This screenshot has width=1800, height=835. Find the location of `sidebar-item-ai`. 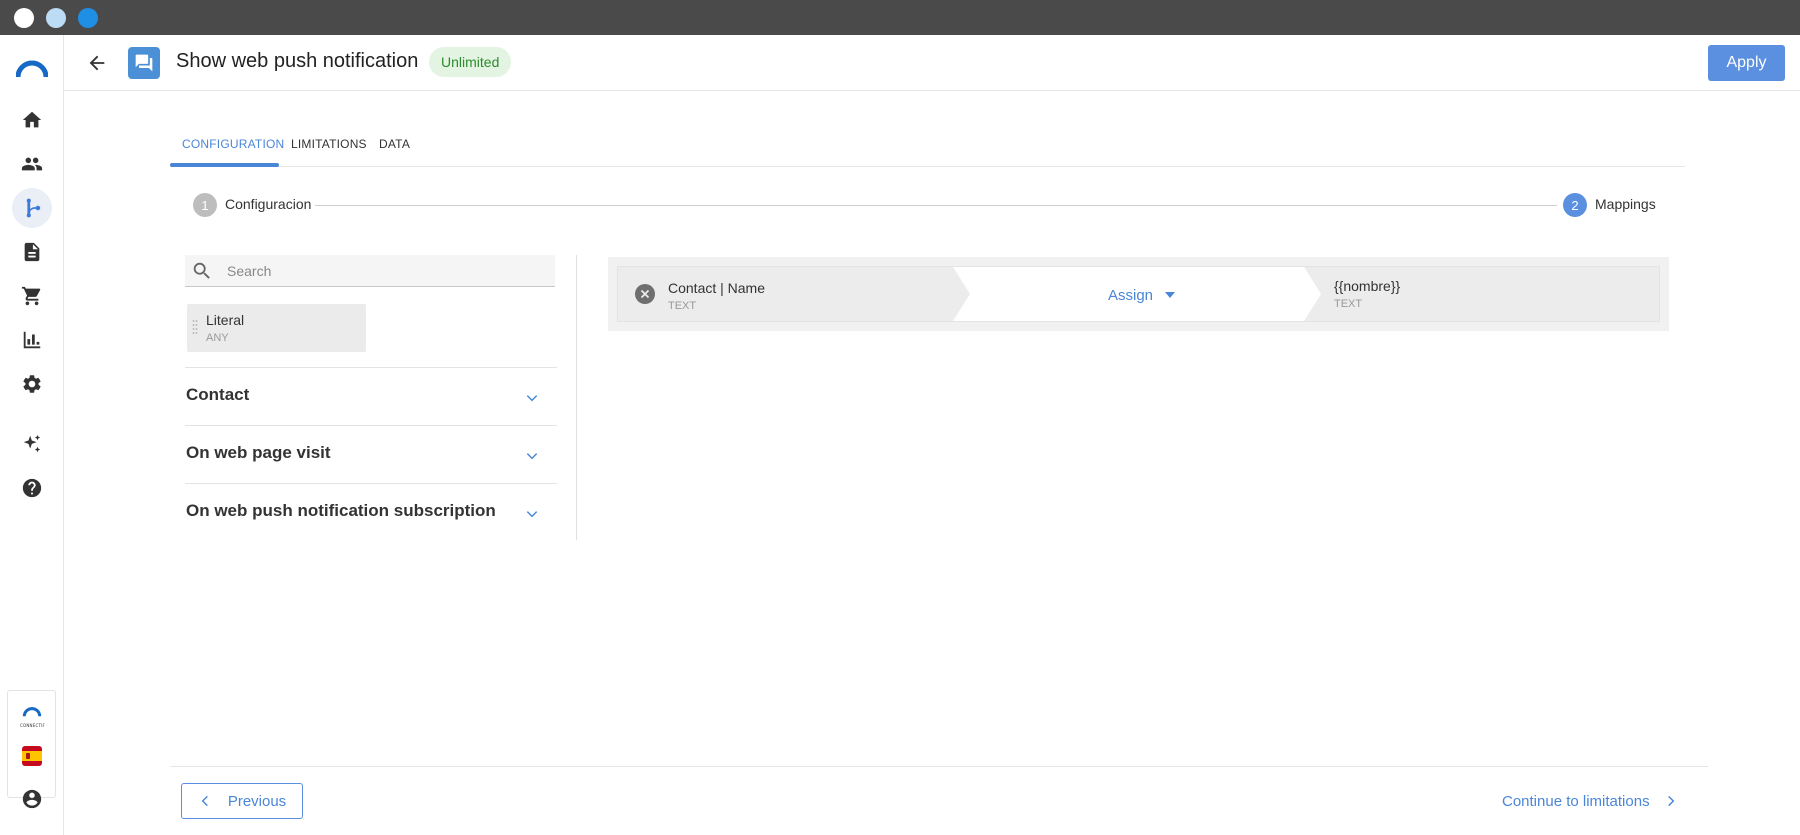

sidebar-item-ai is located at coordinates (32, 444).